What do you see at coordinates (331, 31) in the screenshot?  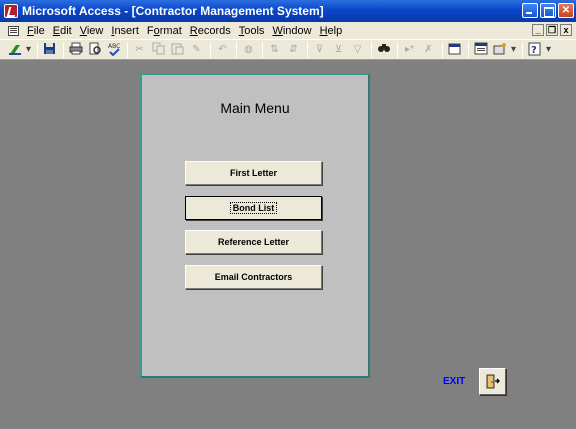 I see `menu-help: Help` at bounding box center [331, 31].